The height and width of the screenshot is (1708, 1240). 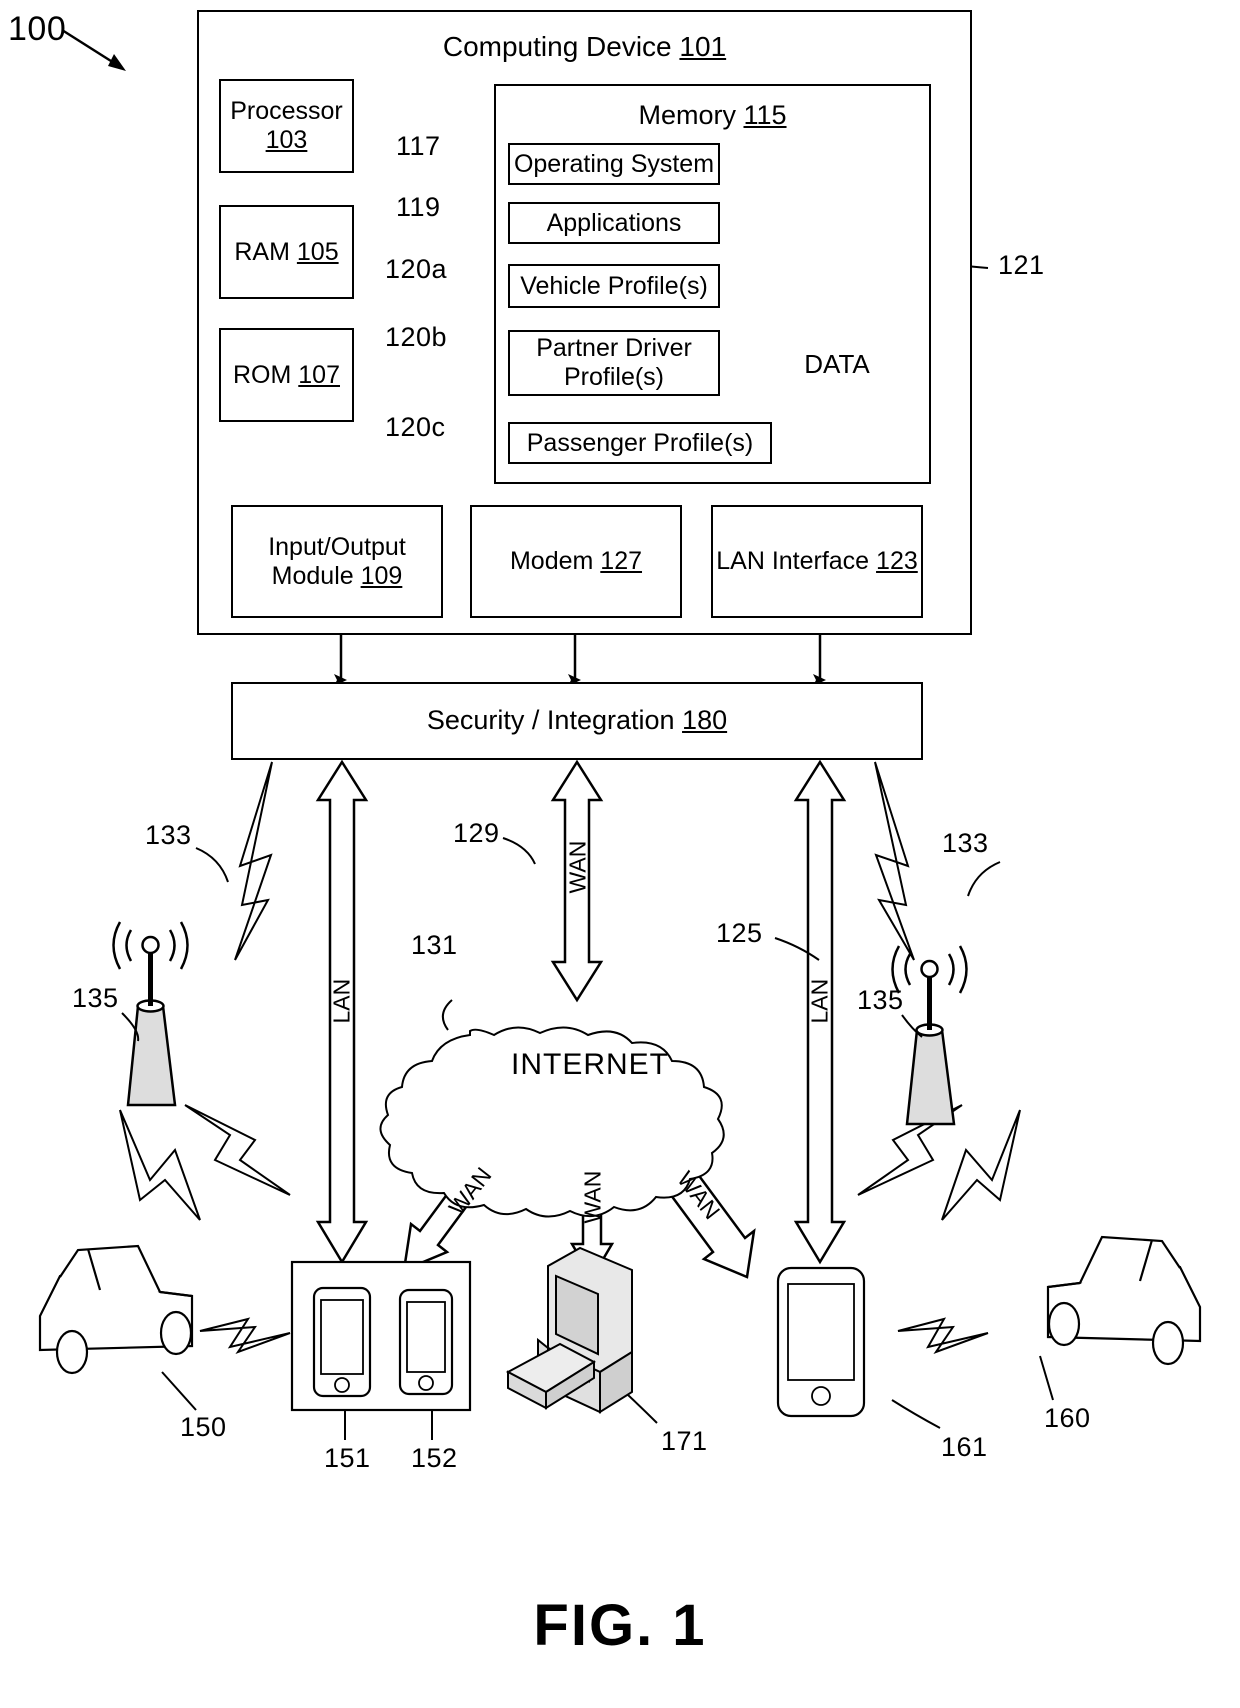 What do you see at coordinates (684, 1441) in the screenshot?
I see `ref-171: 171` at bounding box center [684, 1441].